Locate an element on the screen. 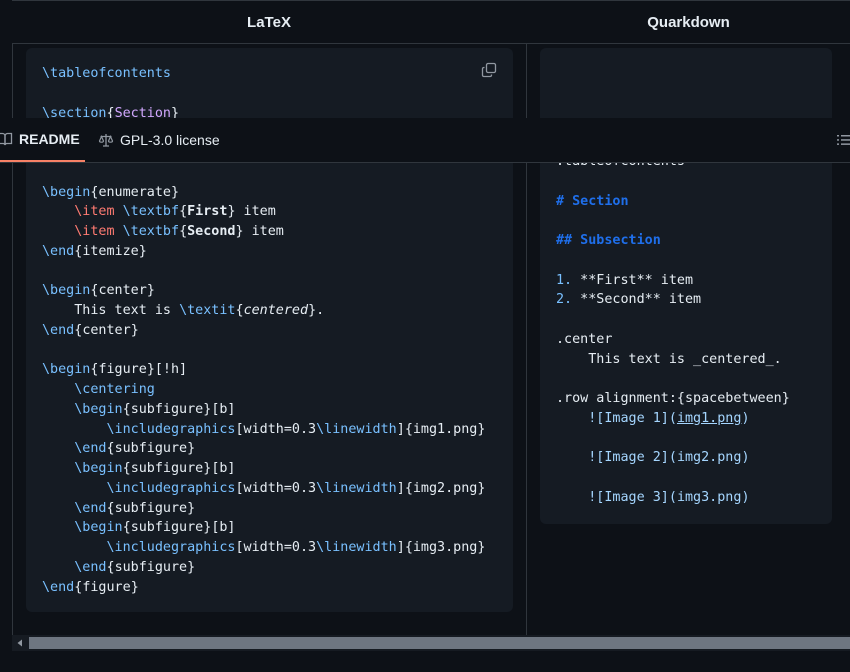 The width and height of the screenshot is (850, 672). latex-code-line: \end{itemize} is located at coordinates (94, 251).